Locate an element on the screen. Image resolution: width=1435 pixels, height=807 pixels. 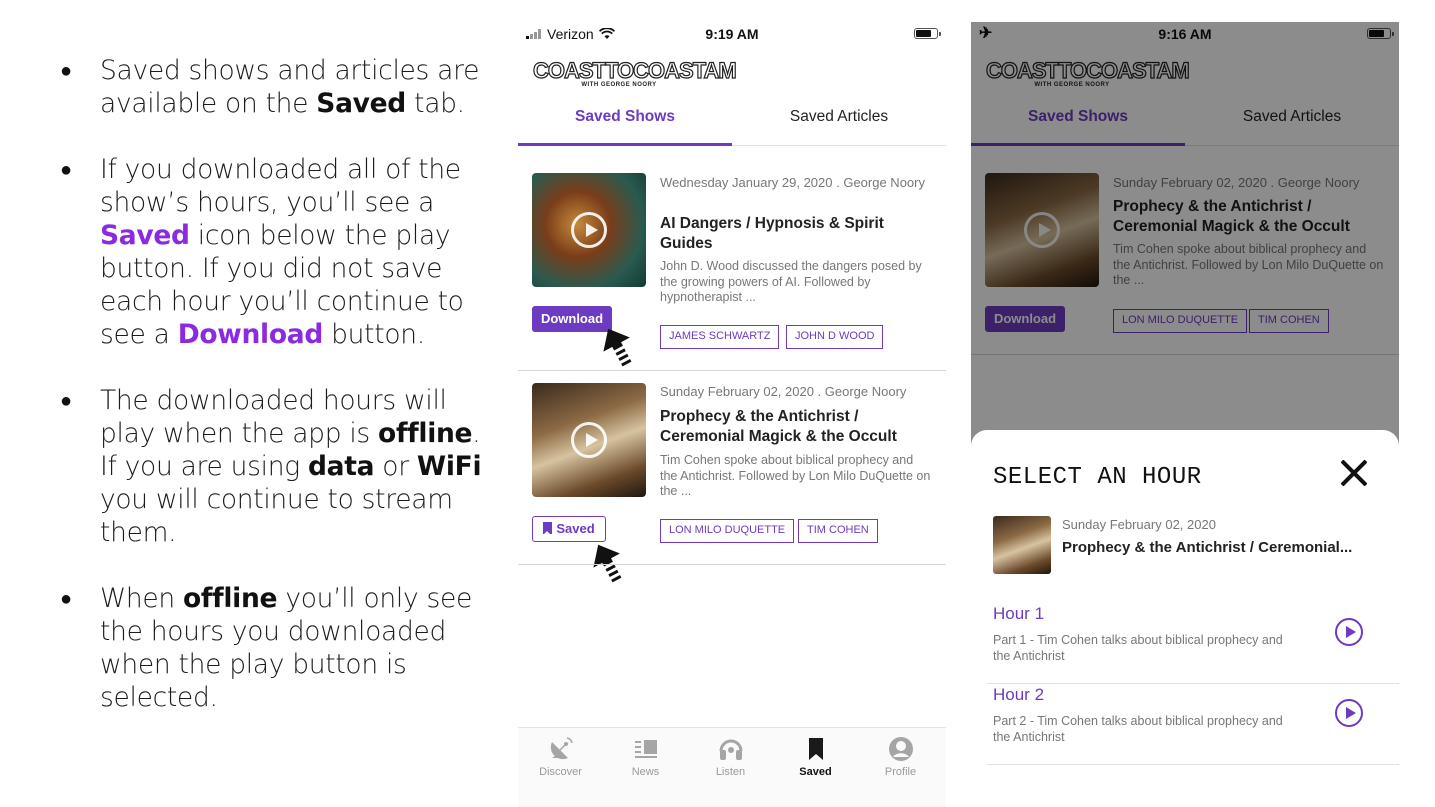
status-bar: Verizon 9:19 AM is located at coordinates (732, 35).